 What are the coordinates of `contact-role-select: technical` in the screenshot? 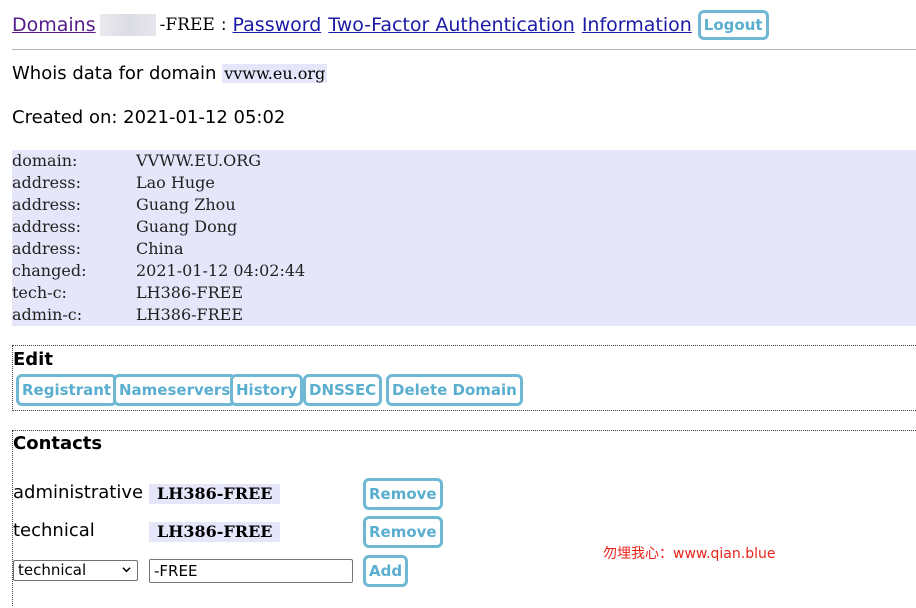 It's located at (75, 570).